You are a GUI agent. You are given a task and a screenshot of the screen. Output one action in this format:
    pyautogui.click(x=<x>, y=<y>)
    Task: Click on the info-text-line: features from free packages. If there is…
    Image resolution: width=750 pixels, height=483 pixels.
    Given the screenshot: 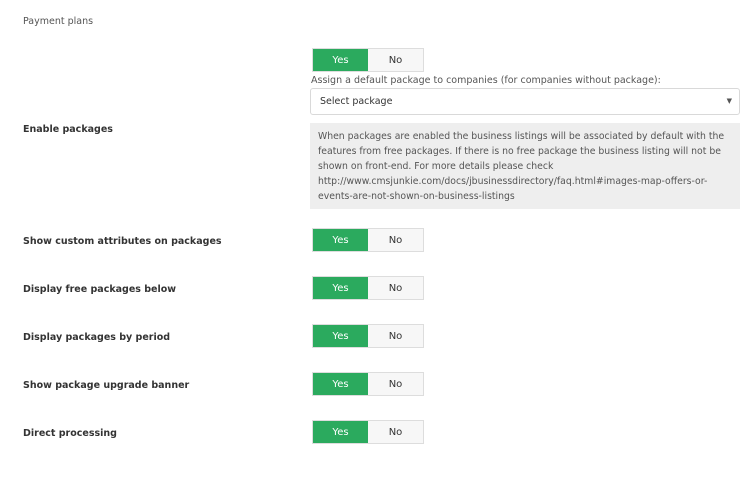 What is the action you would take?
    pyautogui.click(x=519, y=151)
    